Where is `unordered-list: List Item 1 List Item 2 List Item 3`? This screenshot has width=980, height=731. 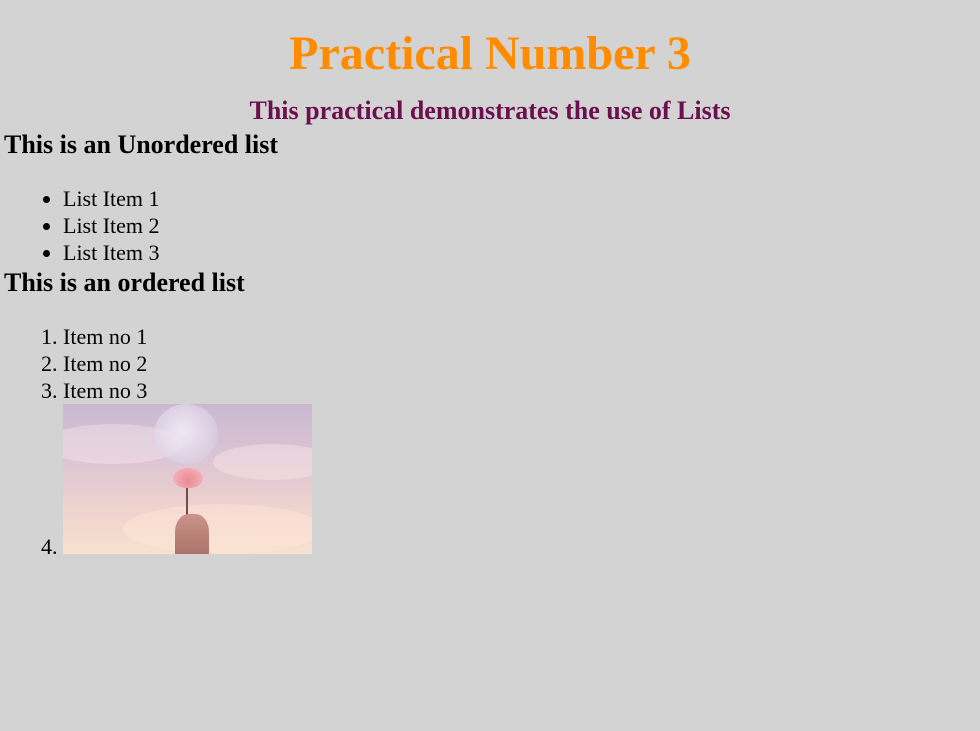 unordered-list: List Item 1 List Item 2 List Item 3 is located at coordinates (490, 225).